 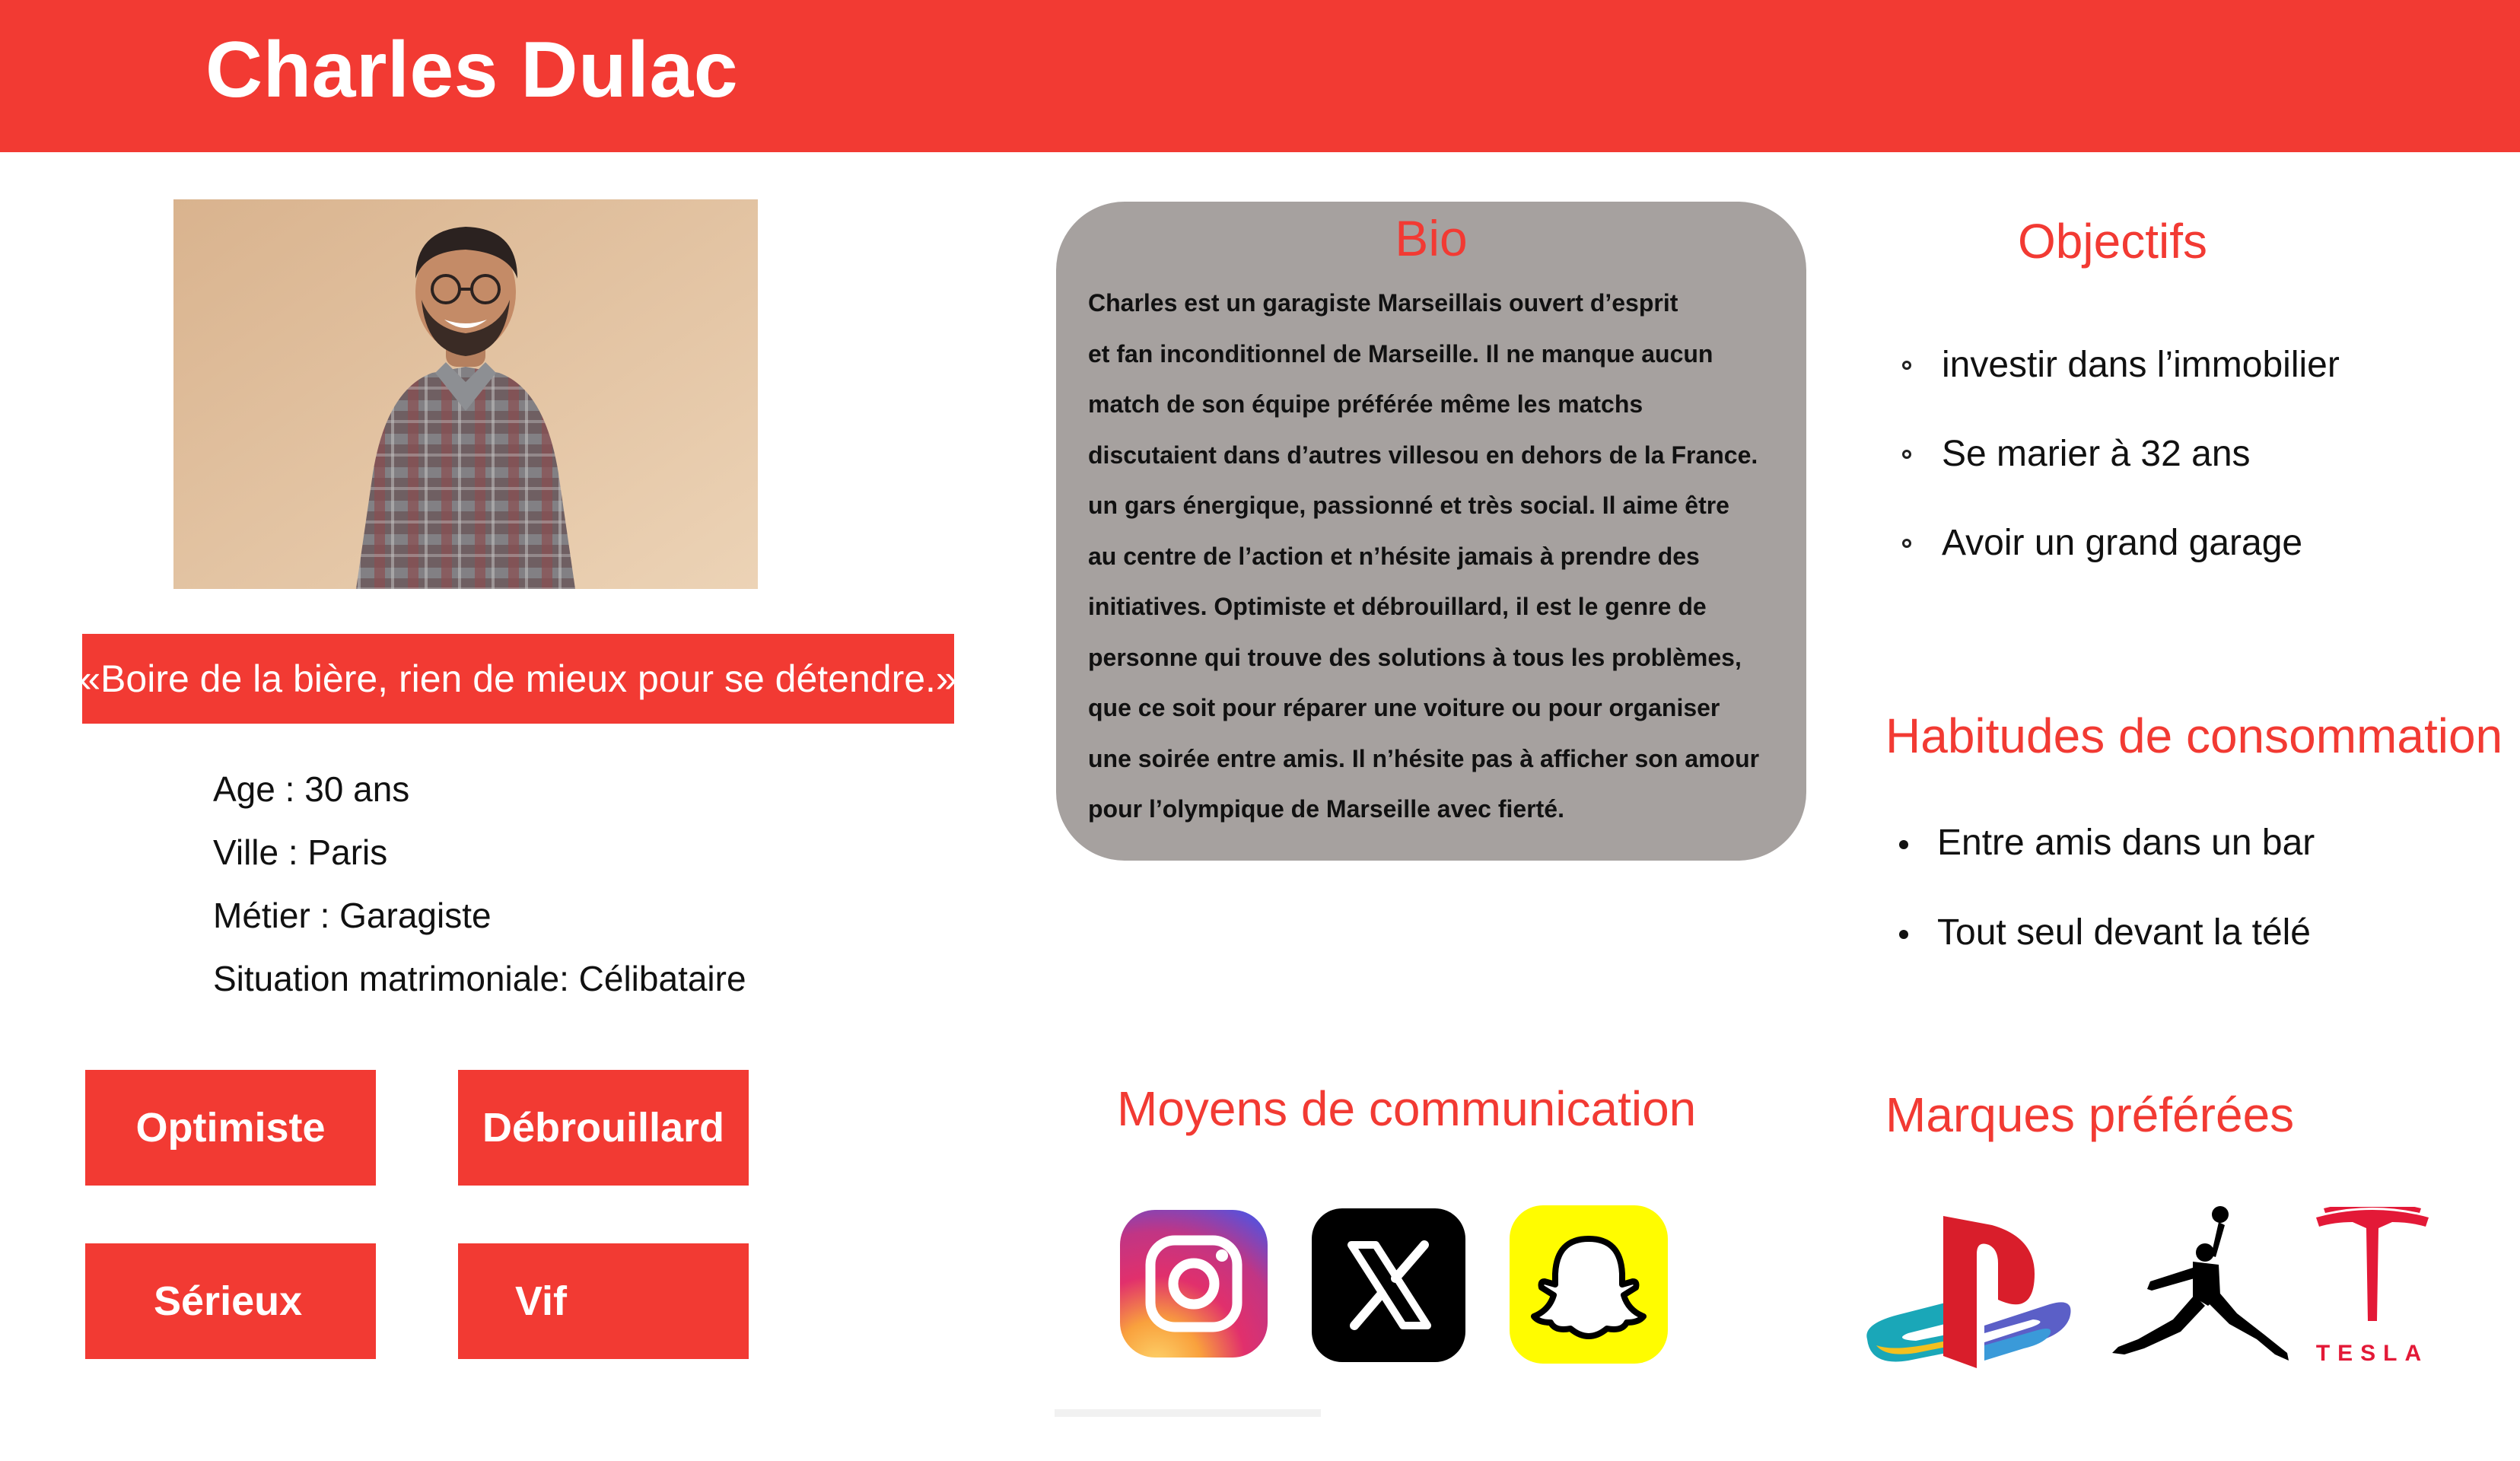 I want to click on trait-debrouillard: Débrouillard, so click(x=603, y=1128).